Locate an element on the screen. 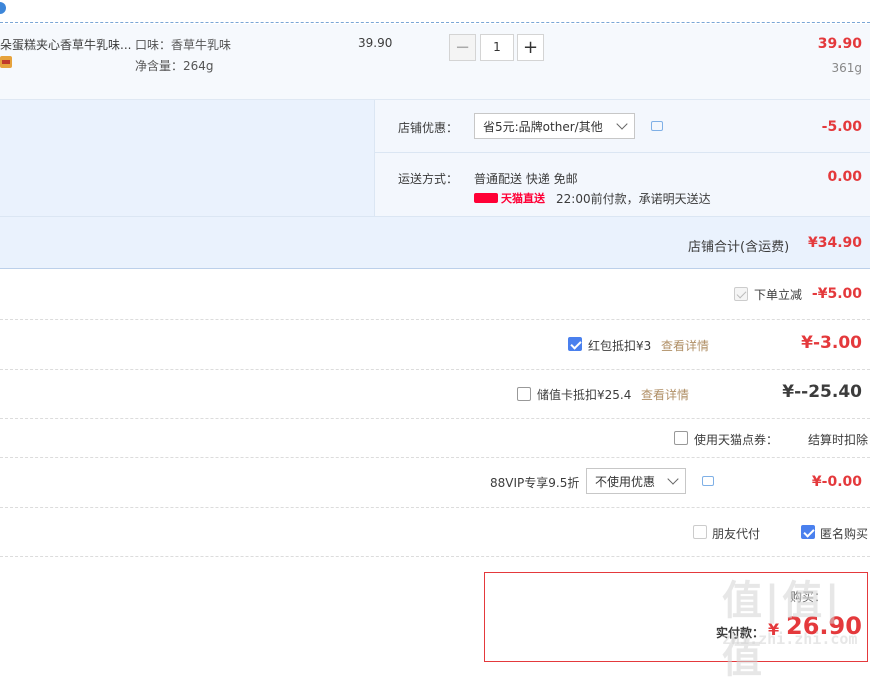 The image size is (870, 684). tmall-points-label: 使用天猫点券： is located at coordinates (736, 440).